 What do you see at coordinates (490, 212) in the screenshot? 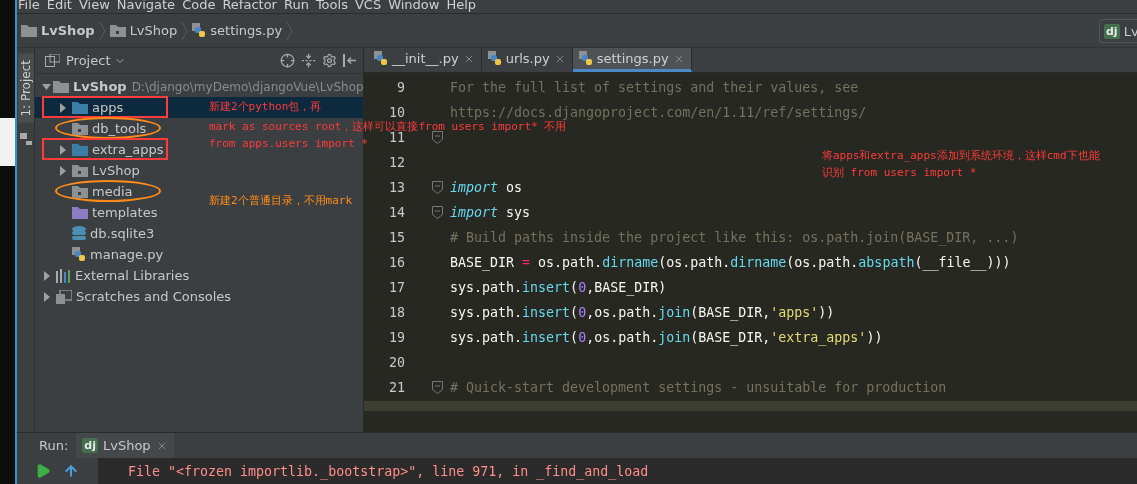
I see `code-line: import sys` at bounding box center [490, 212].